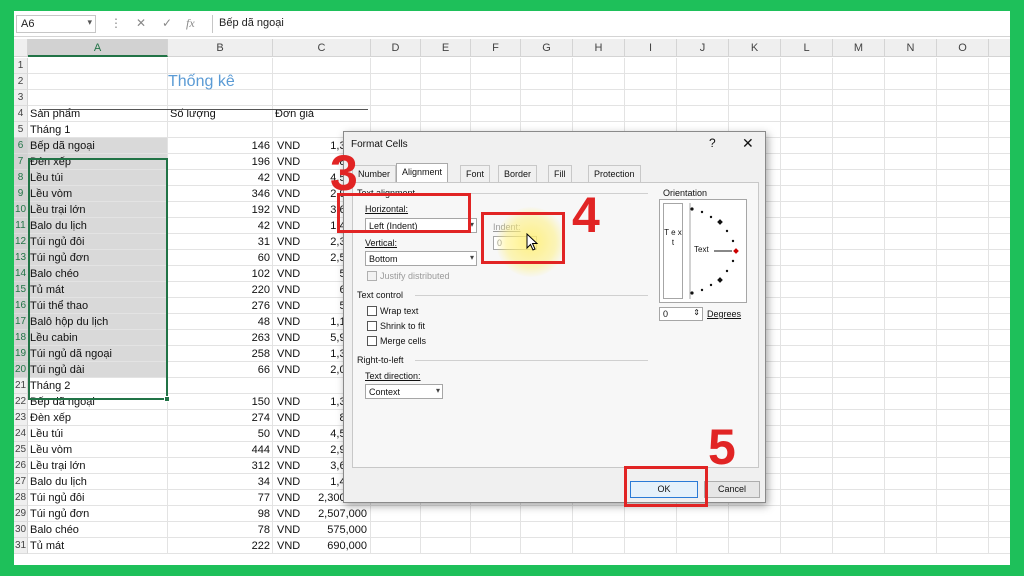 The width and height of the screenshot is (1024, 576). I want to click on cell: Lều vòm, so click(98, 450).